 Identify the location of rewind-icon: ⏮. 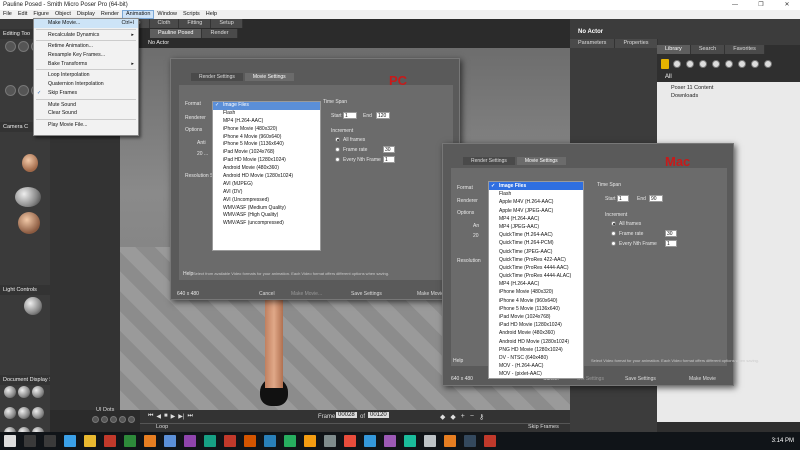
(150, 416).